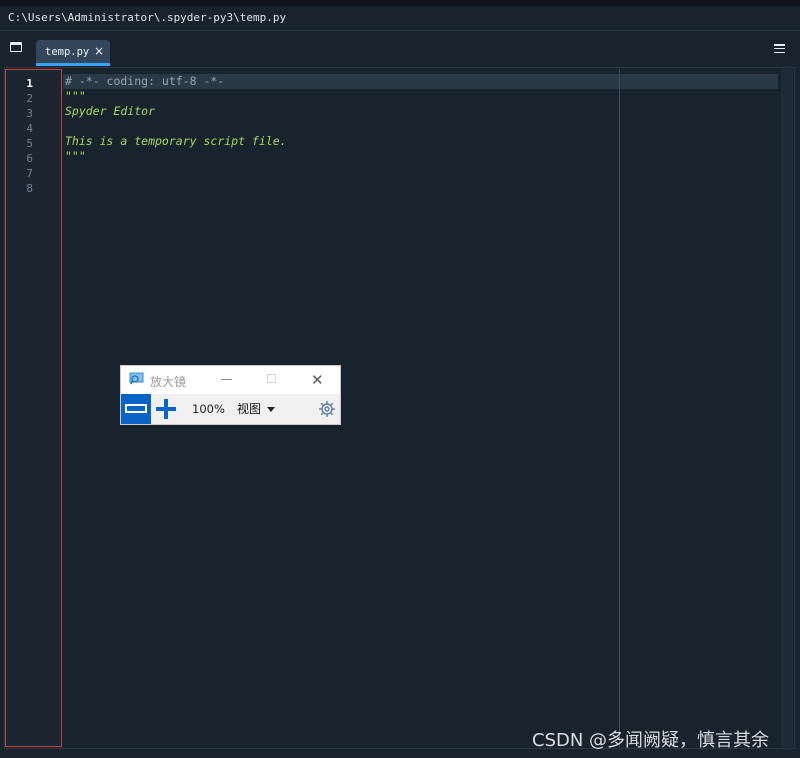 Image resolution: width=800 pixels, height=758 pixels. I want to click on magnifier-window: 放大镜 ✕ 100% 视图, so click(230, 395).